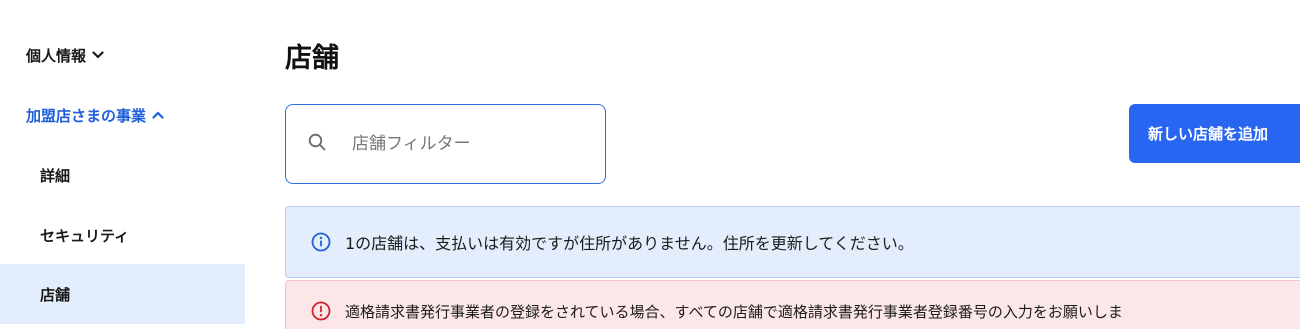 The width and height of the screenshot is (1300, 329). What do you see at coordinates (85, 235) in the screenshot?
I see `sidebar-item-label: セキュリティ` at bounding box center [85, 235].